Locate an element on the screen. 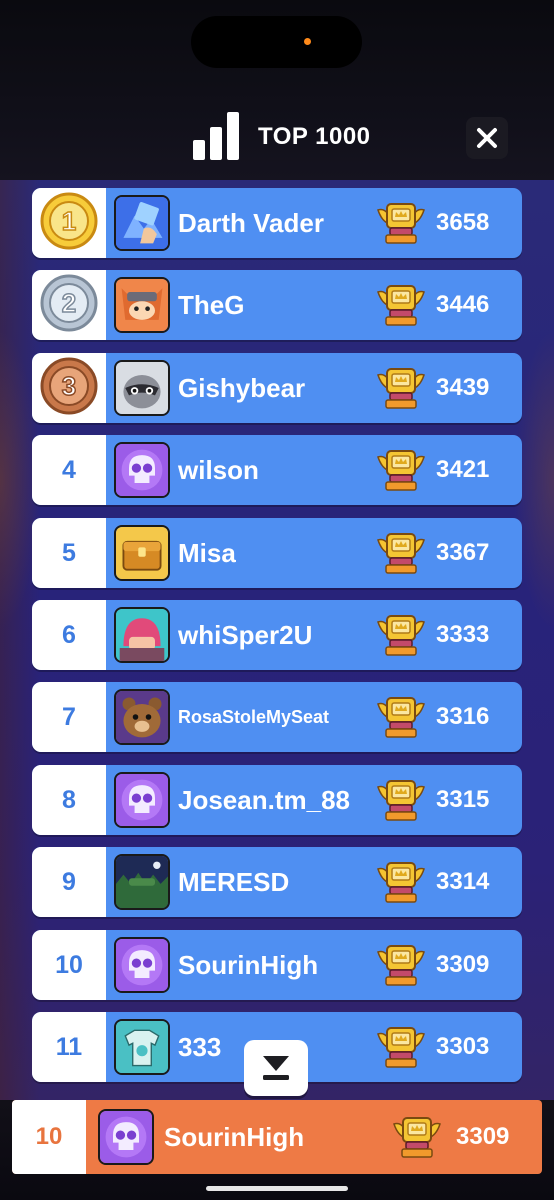 This screenshot has width=554, height=1200. leaderboard-row: 8 Josean.tm_88 3315 is located at coordinates (277, 800).